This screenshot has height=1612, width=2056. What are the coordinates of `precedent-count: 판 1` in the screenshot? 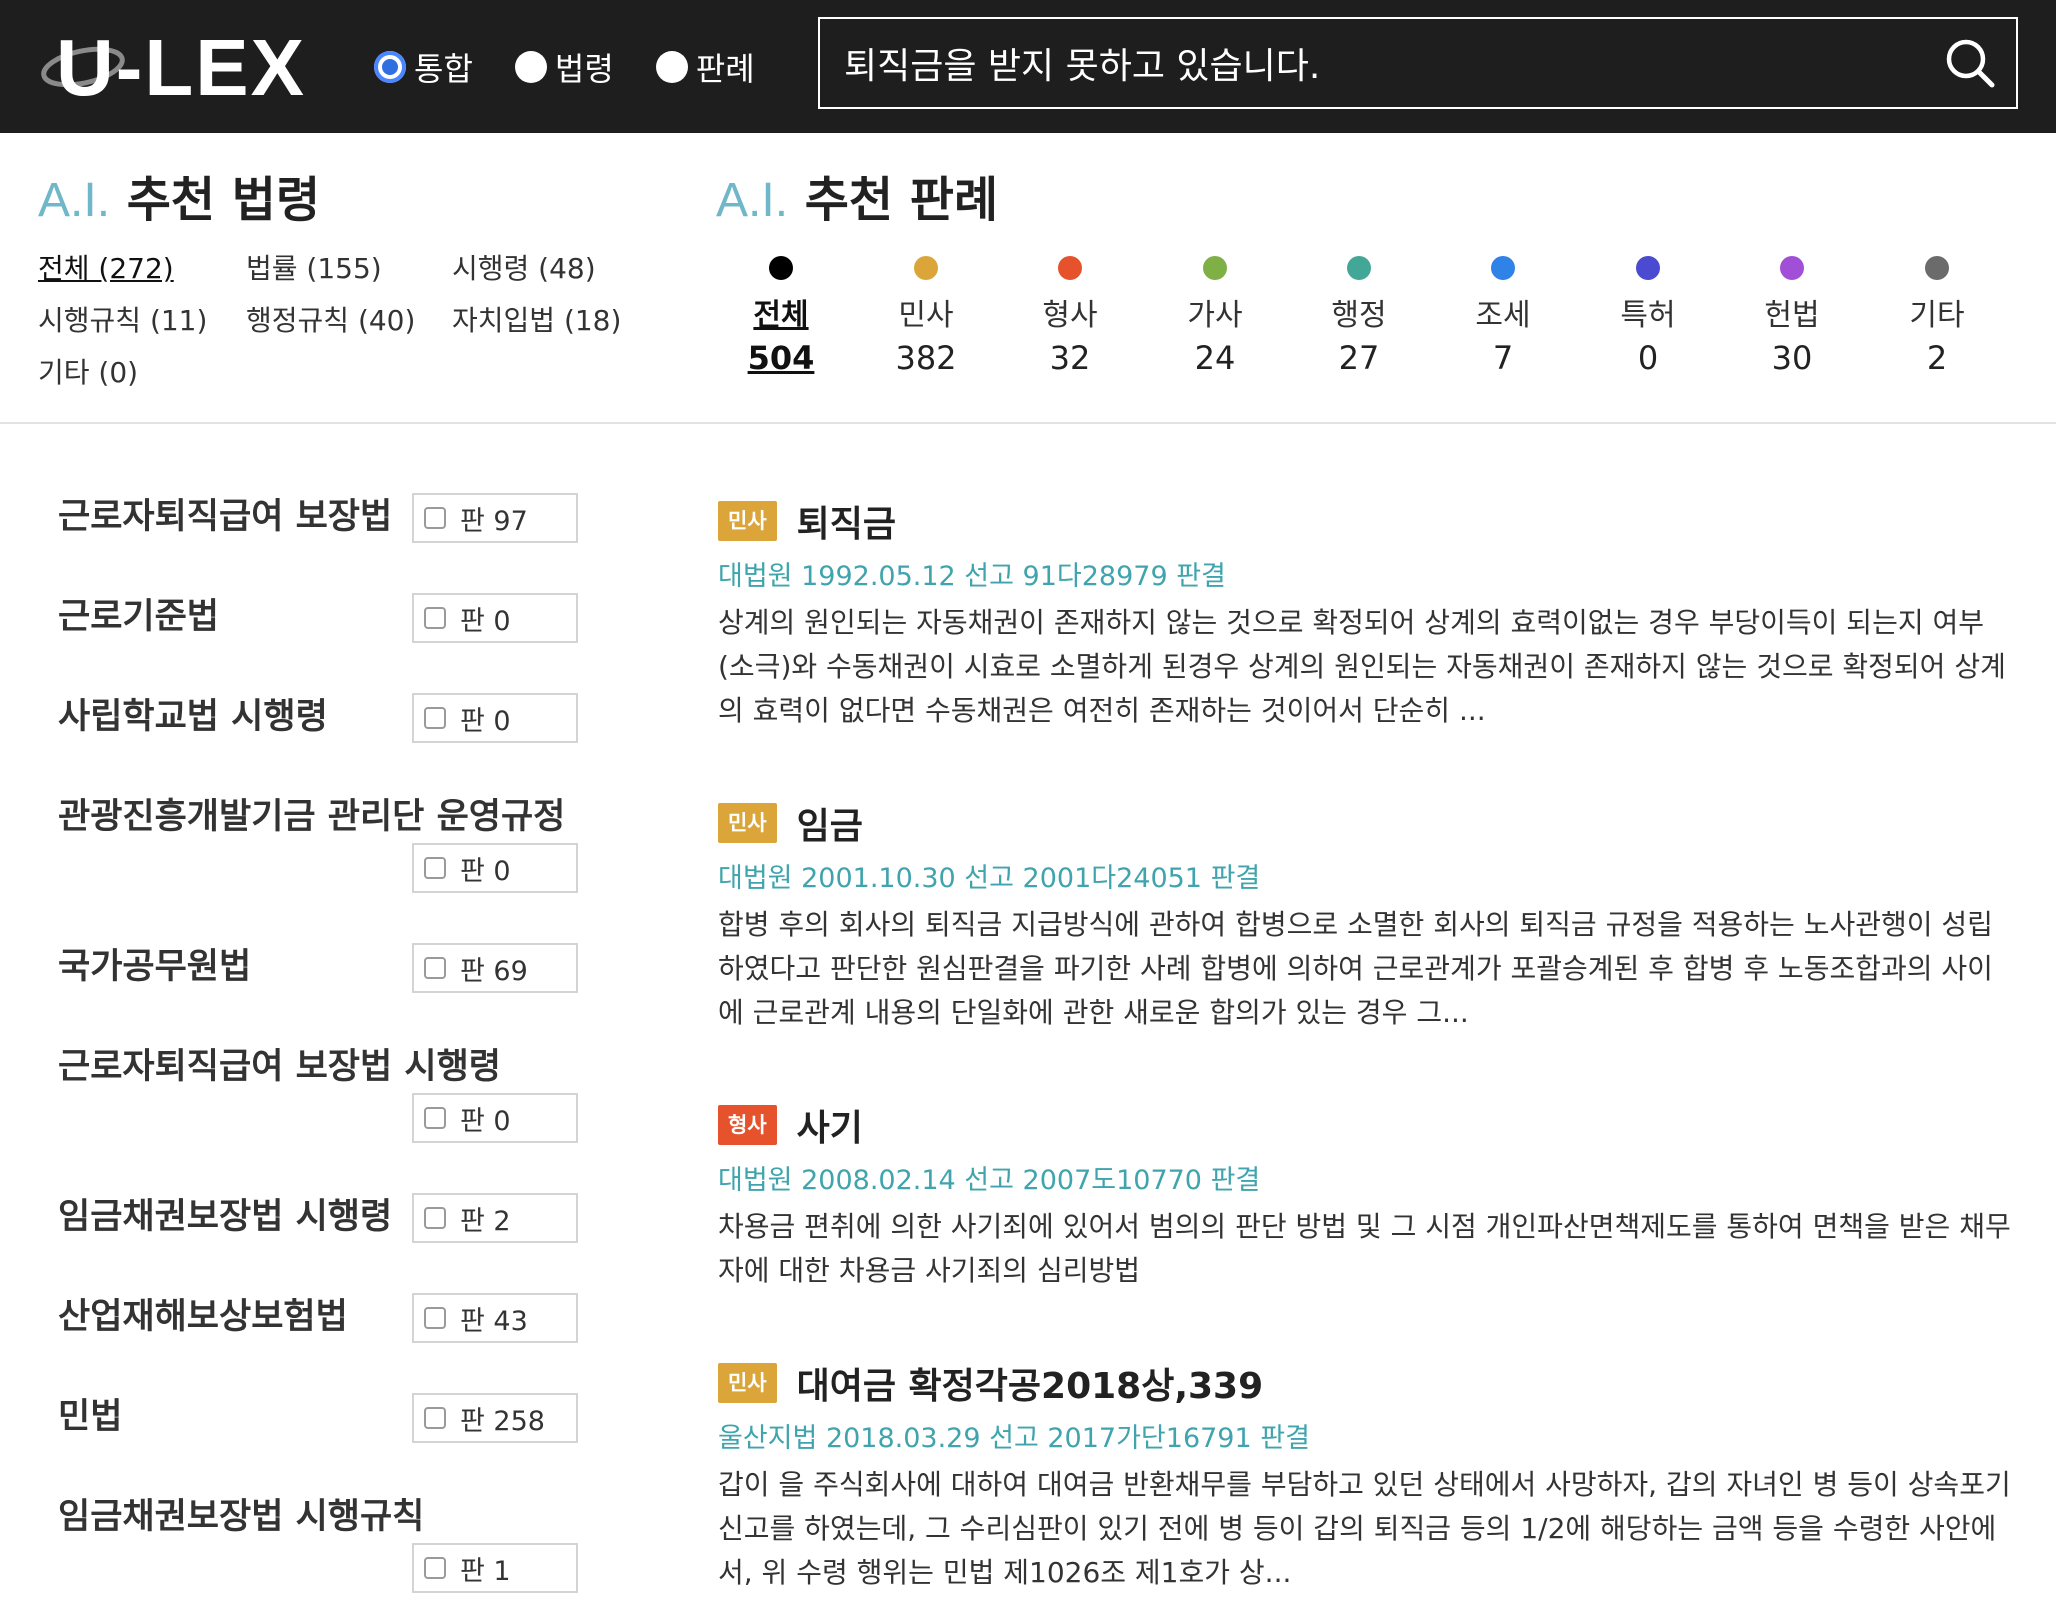 It's located at (485, 1571).